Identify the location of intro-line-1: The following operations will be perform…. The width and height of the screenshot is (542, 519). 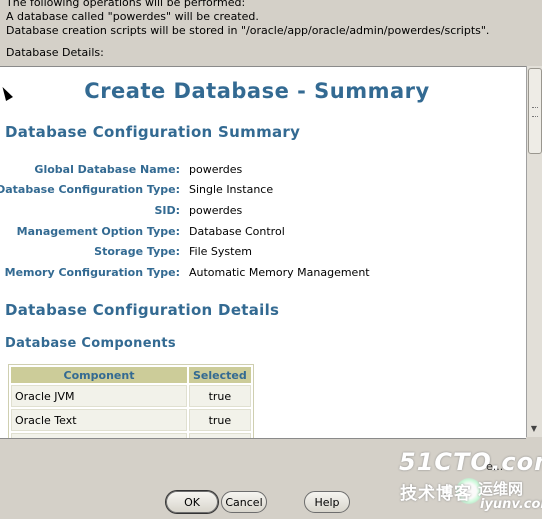
(126, 4).